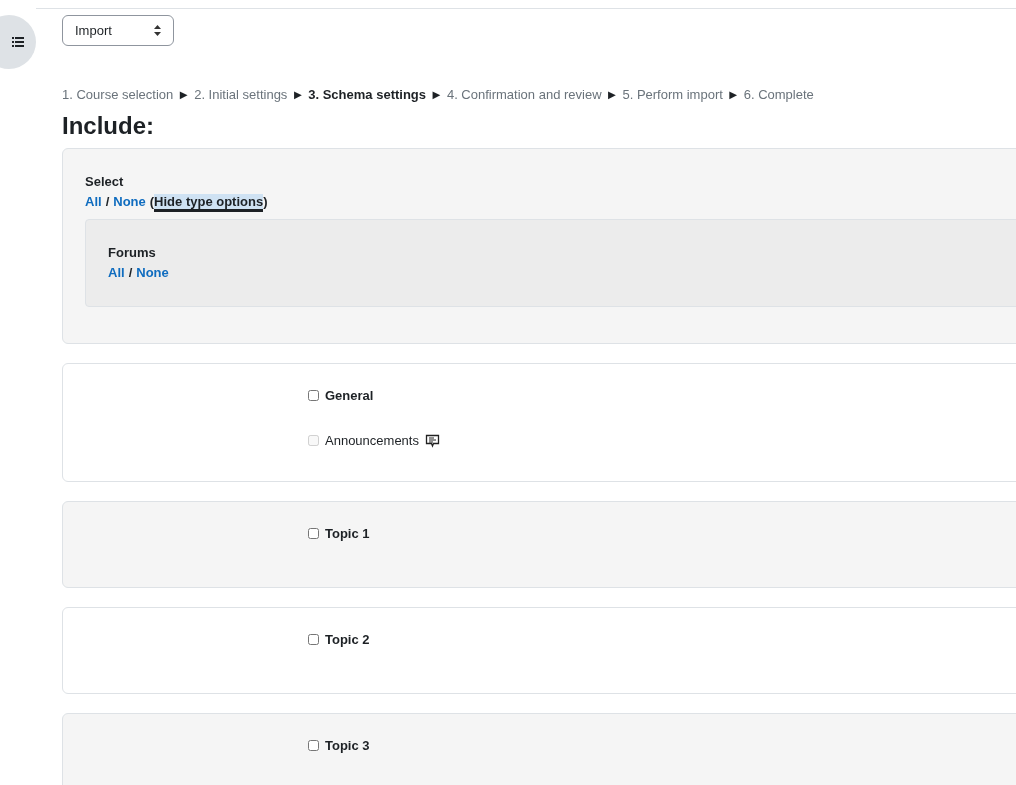  What do you see at coordinates (347, 533) in the screenshot?
I see `section-name: Topic 1` at bounding box center [347, 533].